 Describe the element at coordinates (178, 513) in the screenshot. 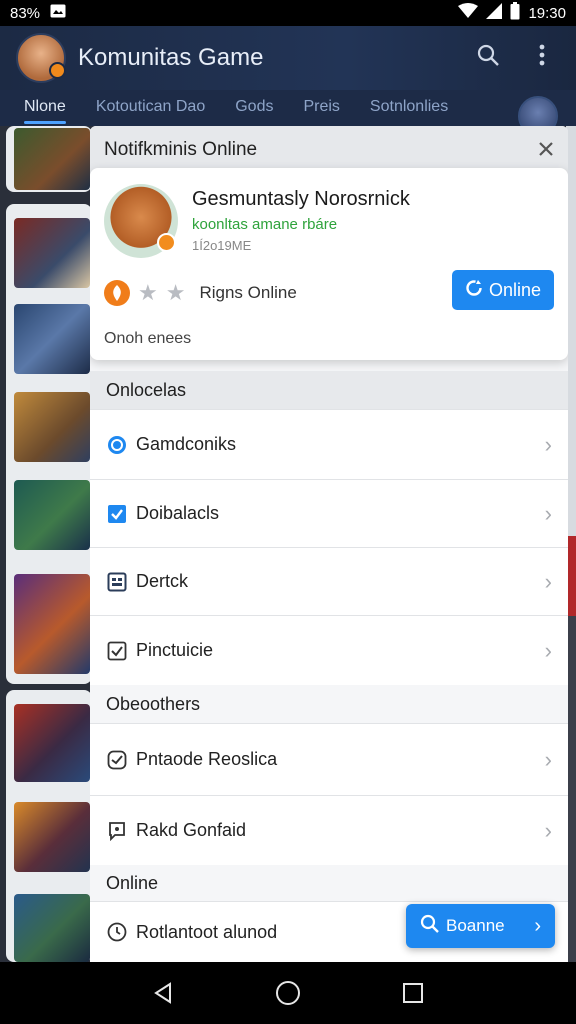

I see `list-item-label: Doibalacls` at that location.